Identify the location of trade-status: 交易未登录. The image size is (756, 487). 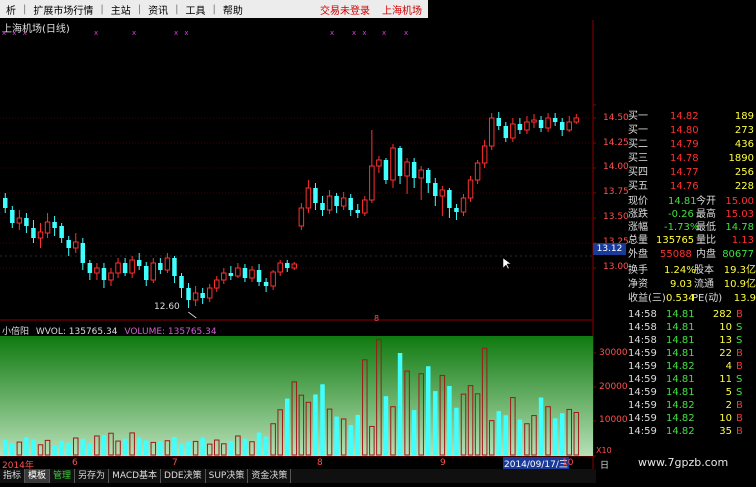
(345, 9).